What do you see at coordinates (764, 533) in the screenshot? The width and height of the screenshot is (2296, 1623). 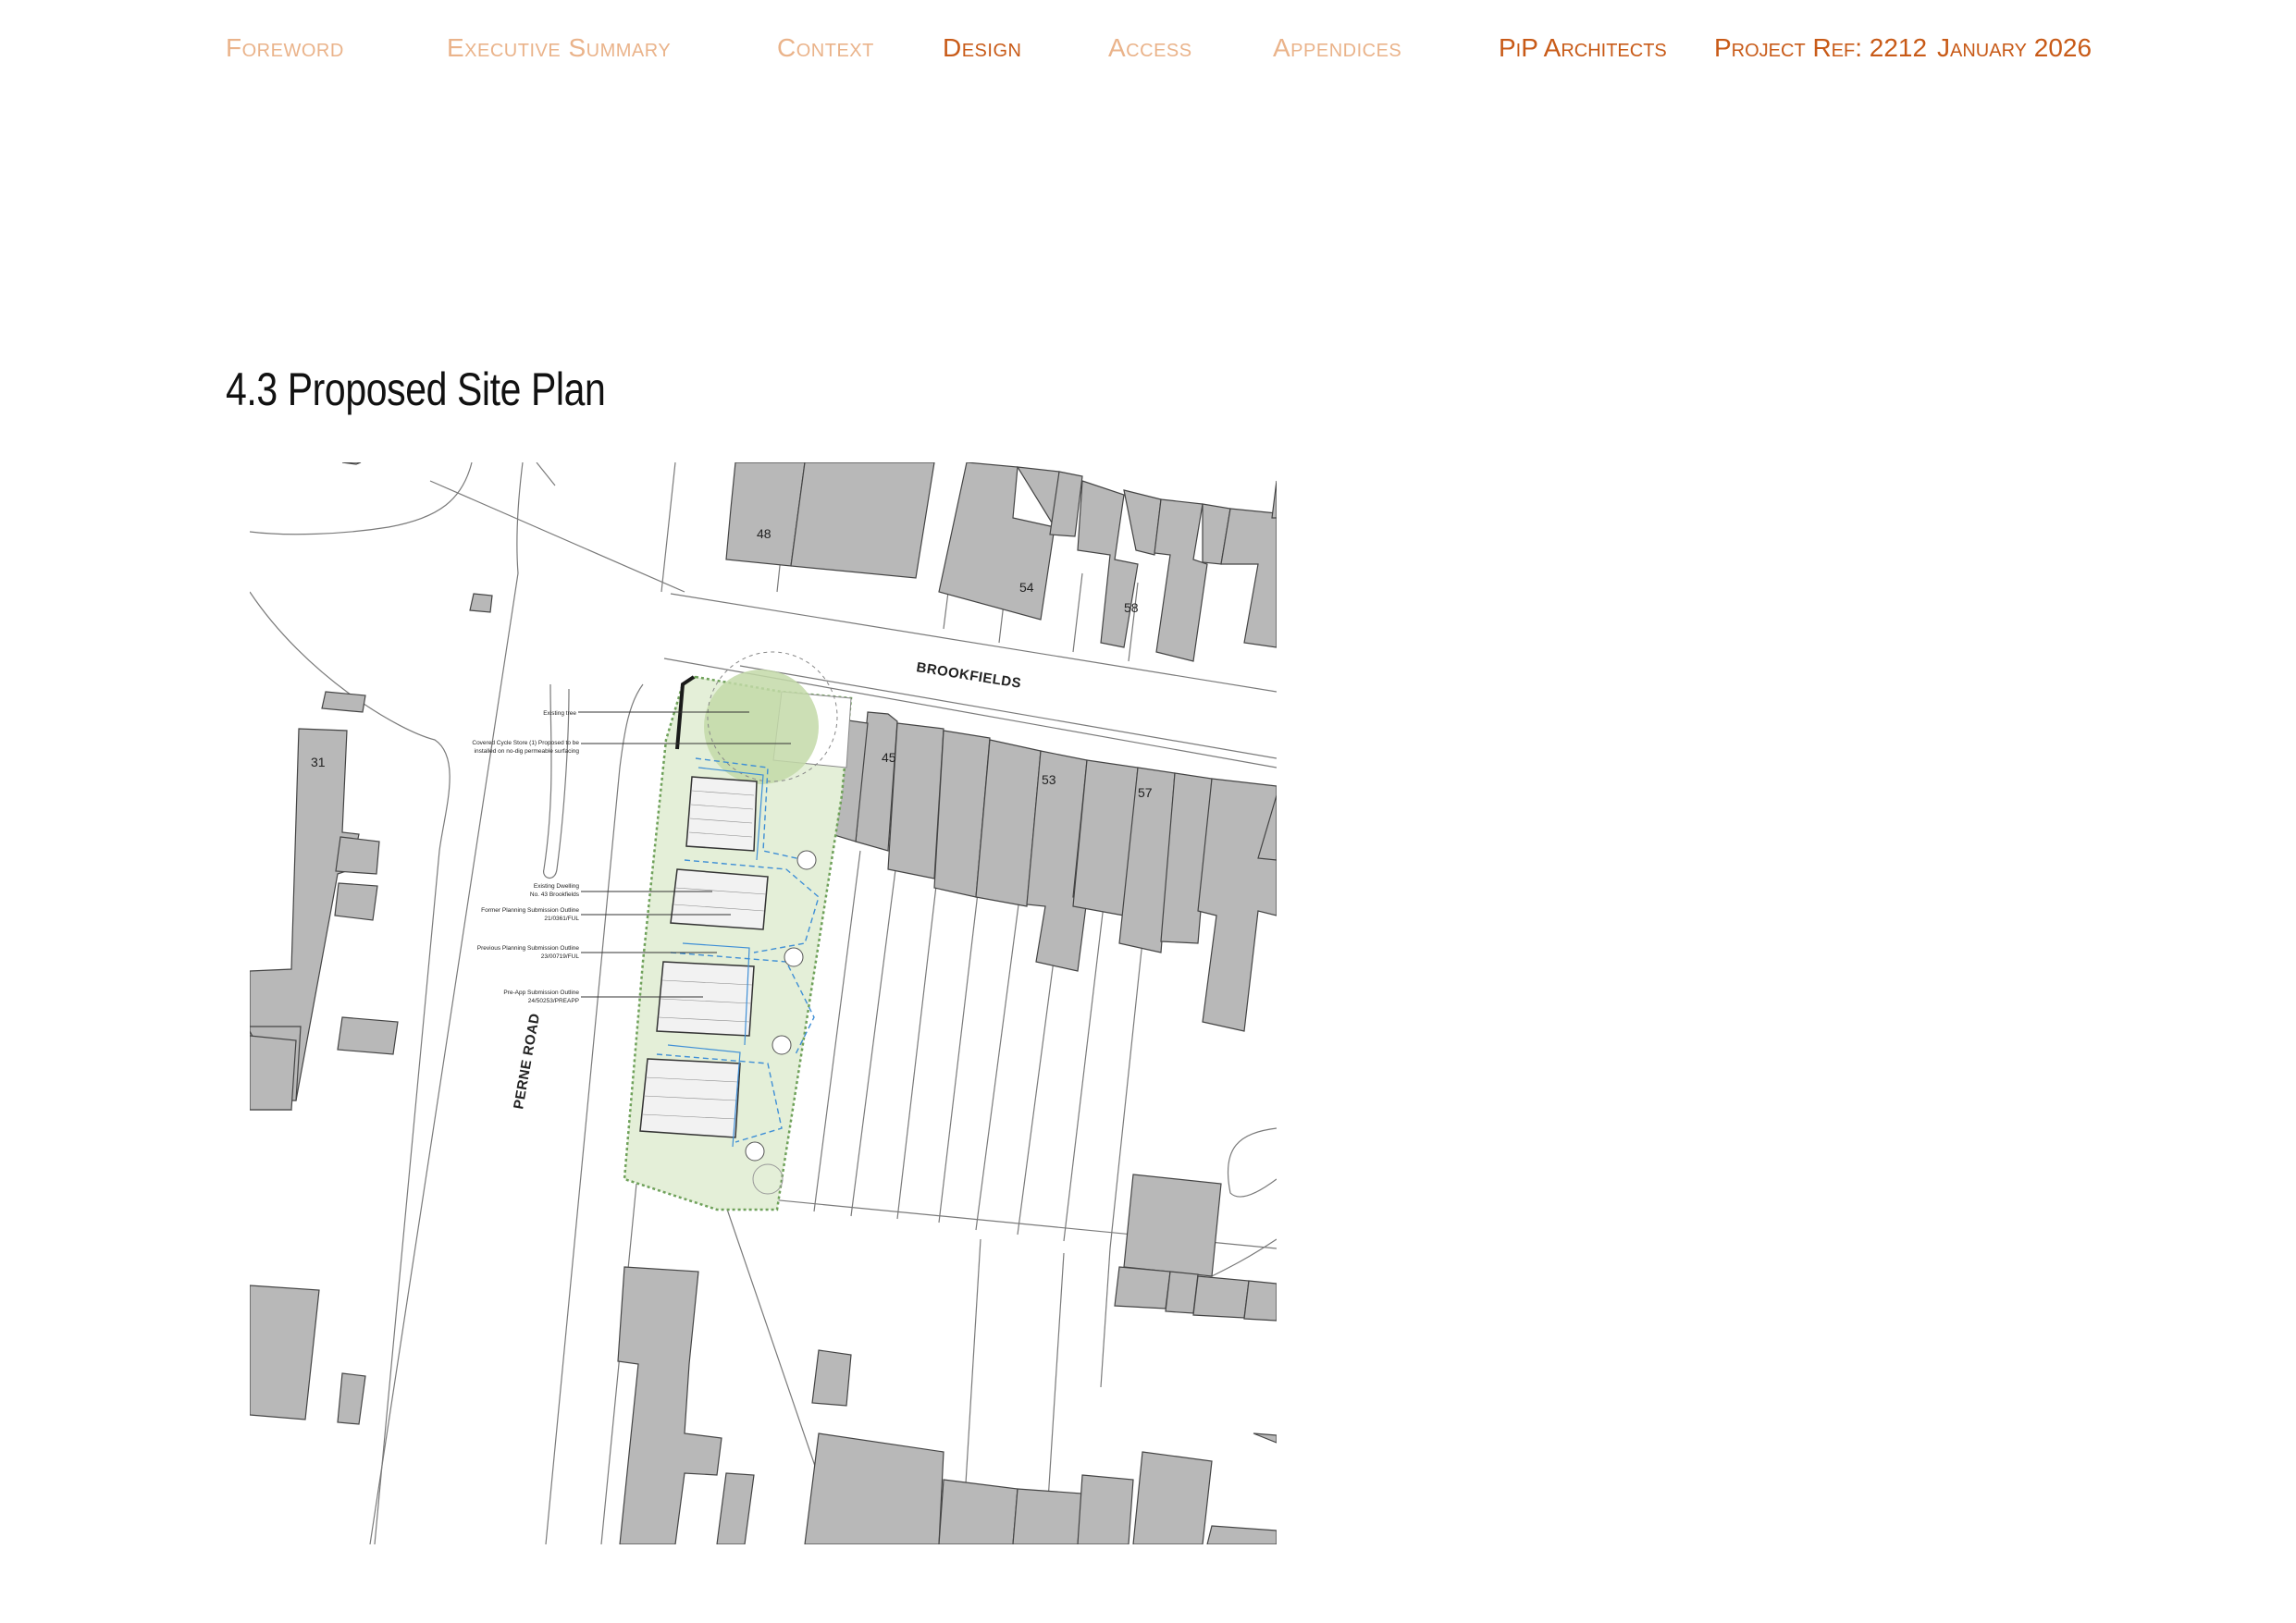 I see `house-number-label: 48` at bounding box center [764, 533].